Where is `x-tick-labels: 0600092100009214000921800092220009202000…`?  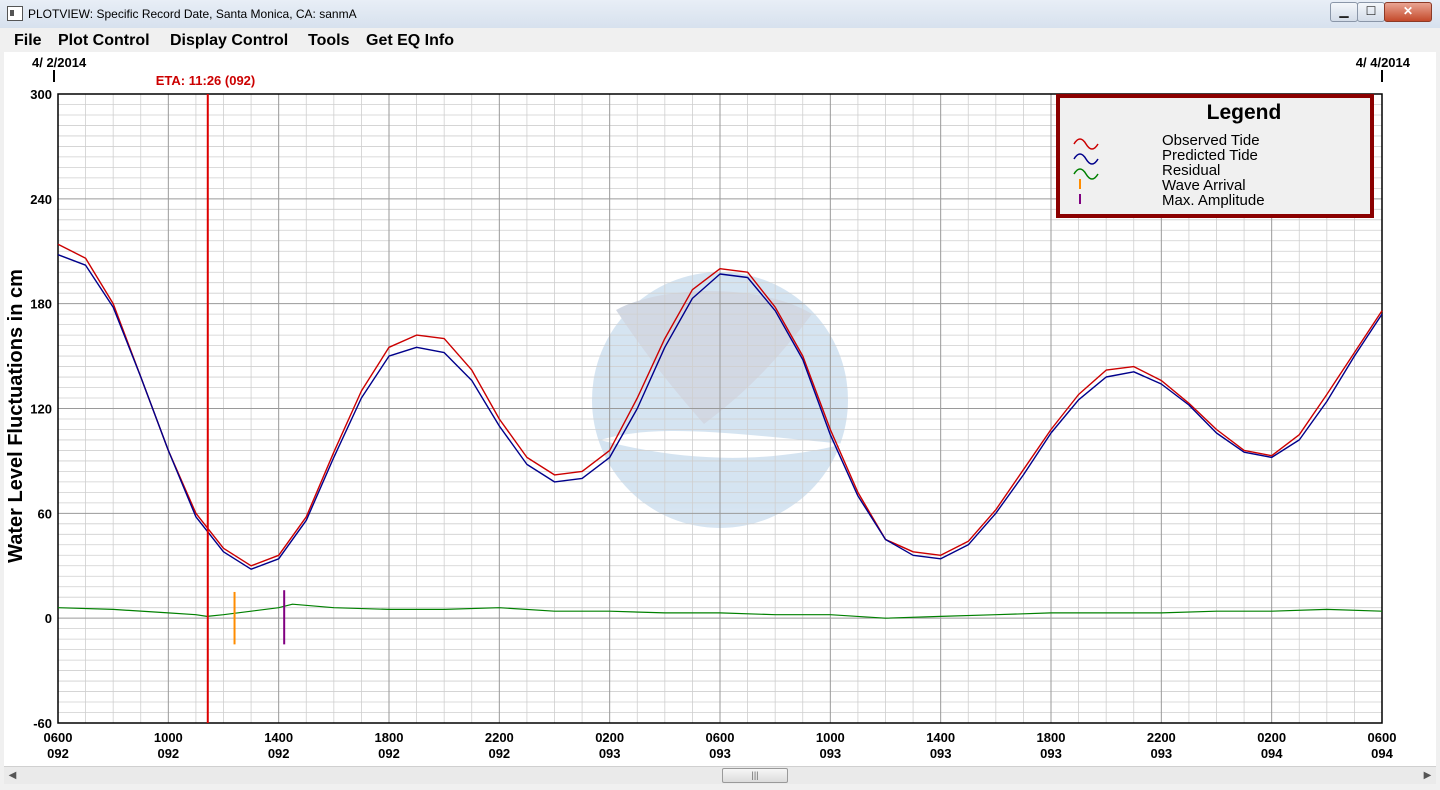
x-tick-labels: 0600092100009214000921800092220009202000… is located at coordinates (720, 745).